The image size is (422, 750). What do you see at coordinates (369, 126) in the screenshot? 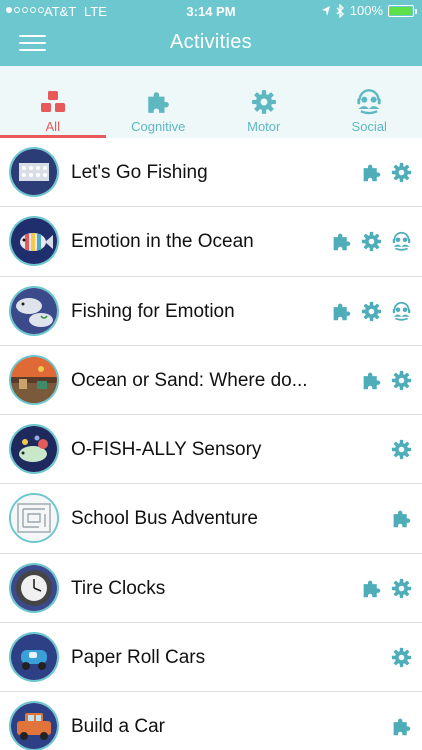
I see `tab-label: Social` at bounding box center [369, 126].